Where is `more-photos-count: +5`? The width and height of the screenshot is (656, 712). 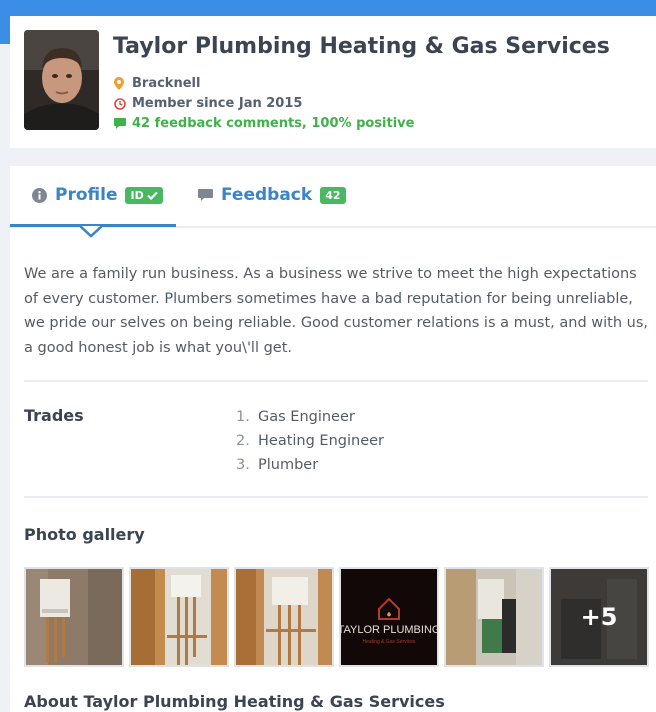 more-photos-count: +5 is located at coordinates (599, 617).